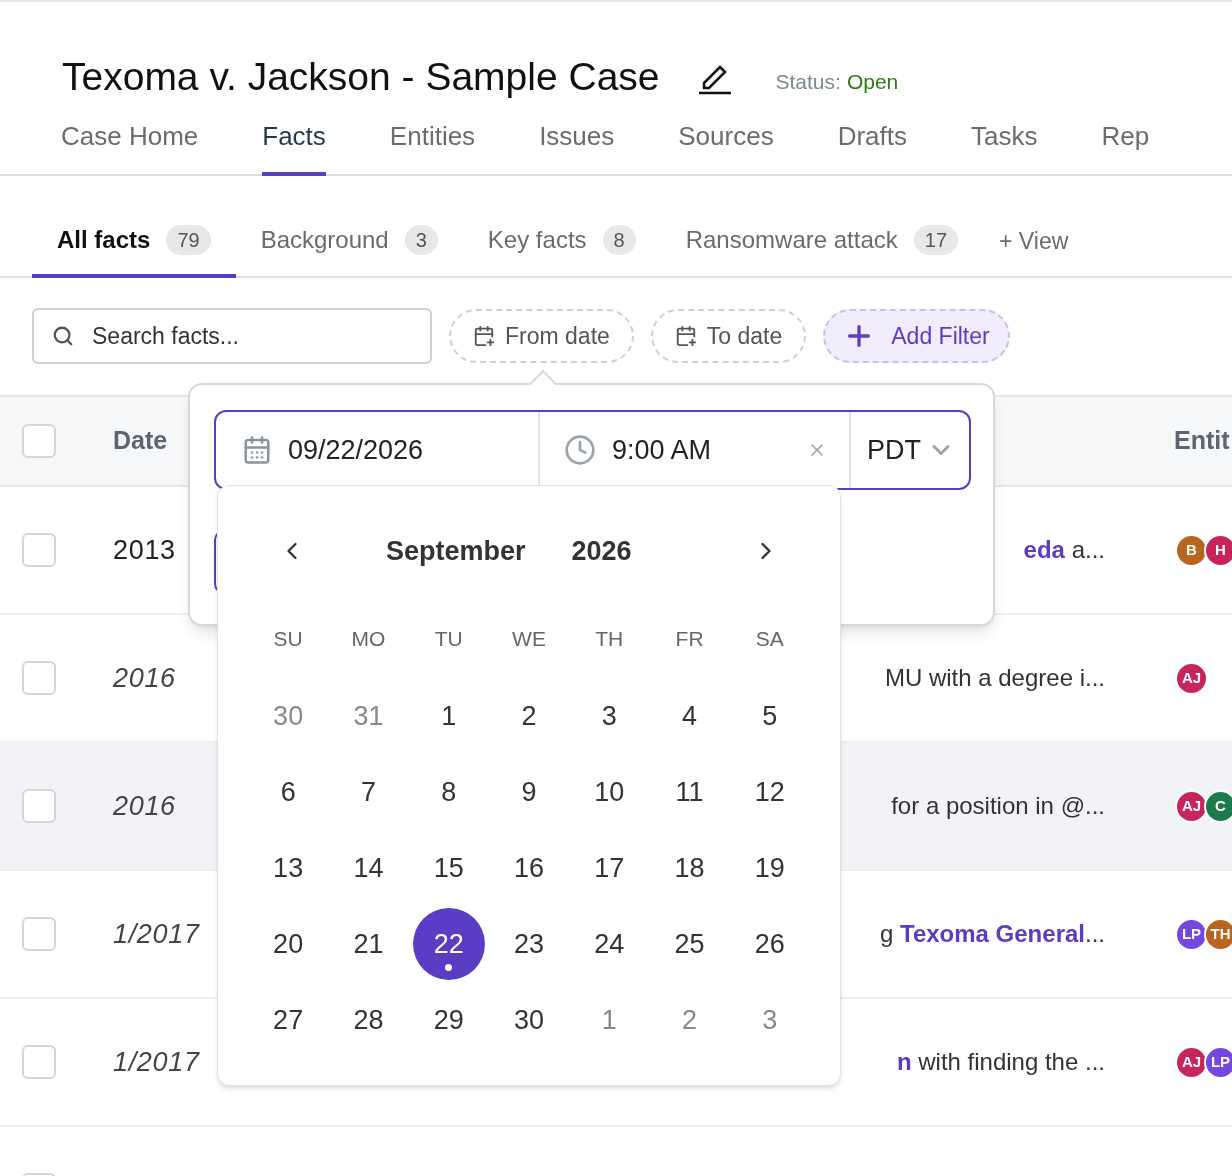  What do you see at coordinates (188, 240) in the screenshot?
I see `count-badge: 79` at bounding box center [188, 240].